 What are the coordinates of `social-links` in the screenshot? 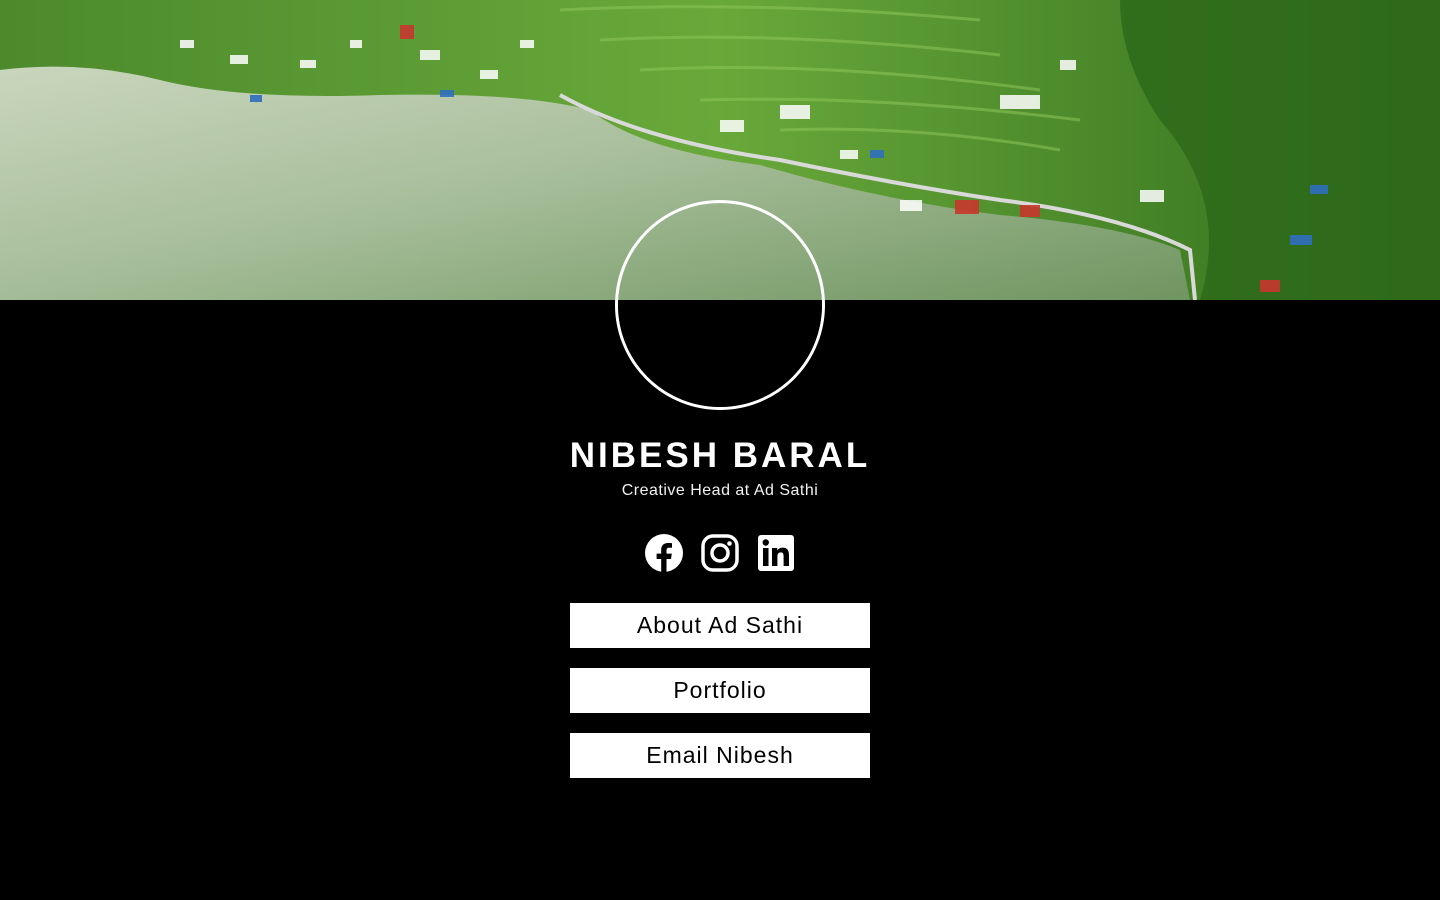 It's located at (720, 553).